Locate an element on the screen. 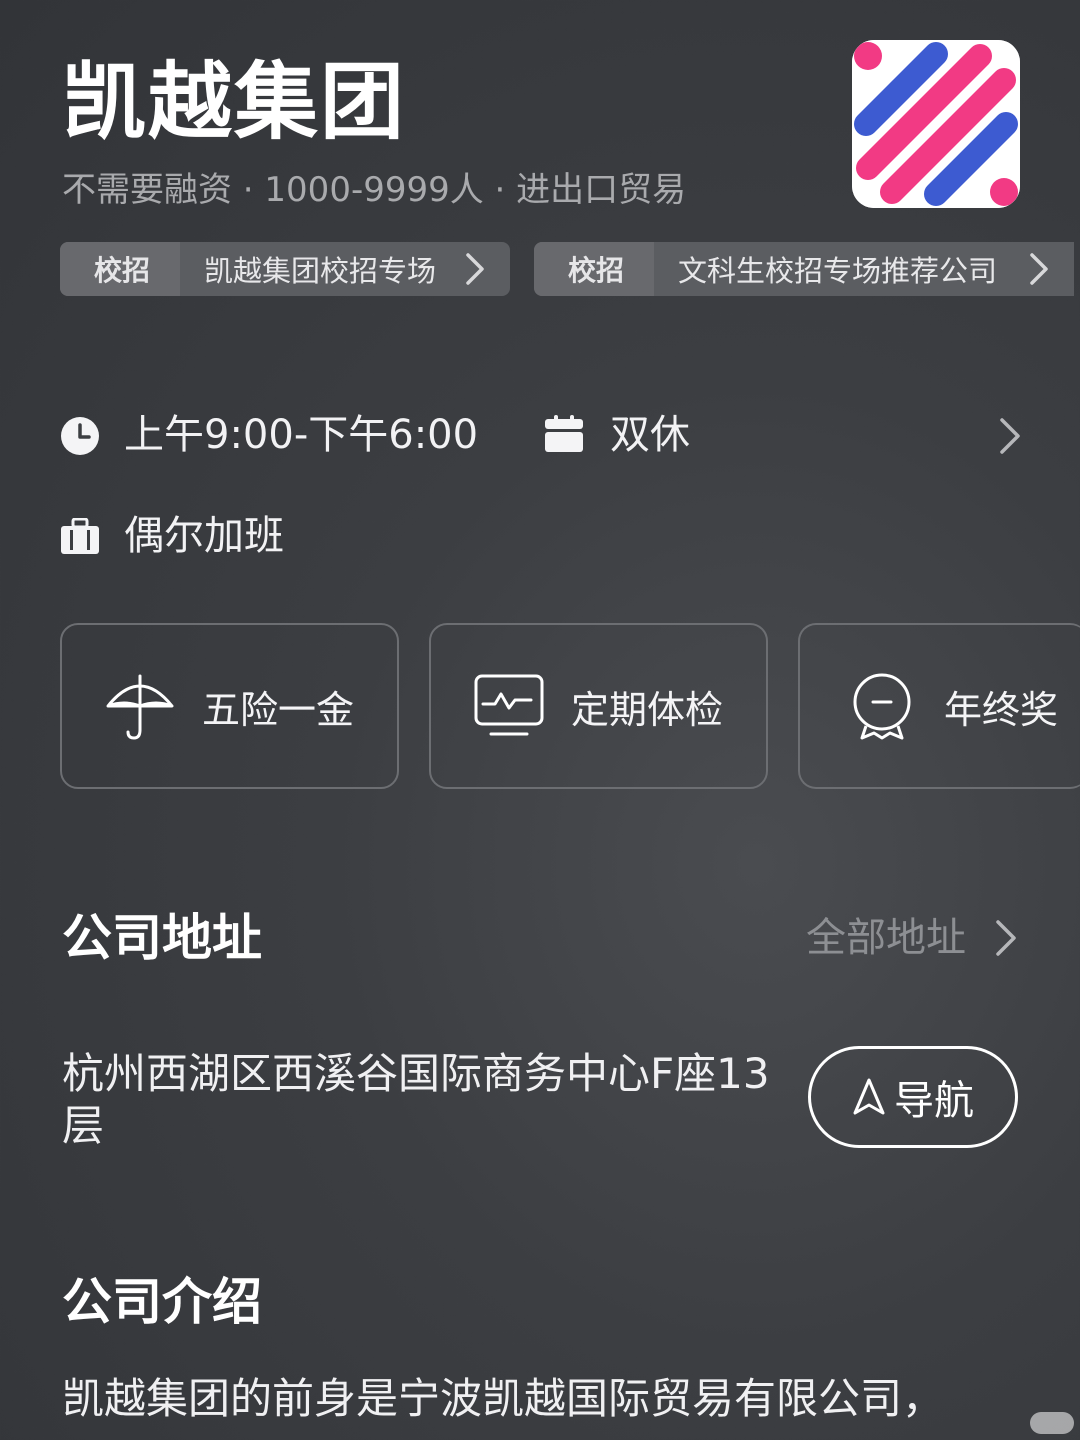 The height and width of the screenshot is (1440, 1080). benefit-card-insurance: 五险一金 is located at coordinates (229, 706).